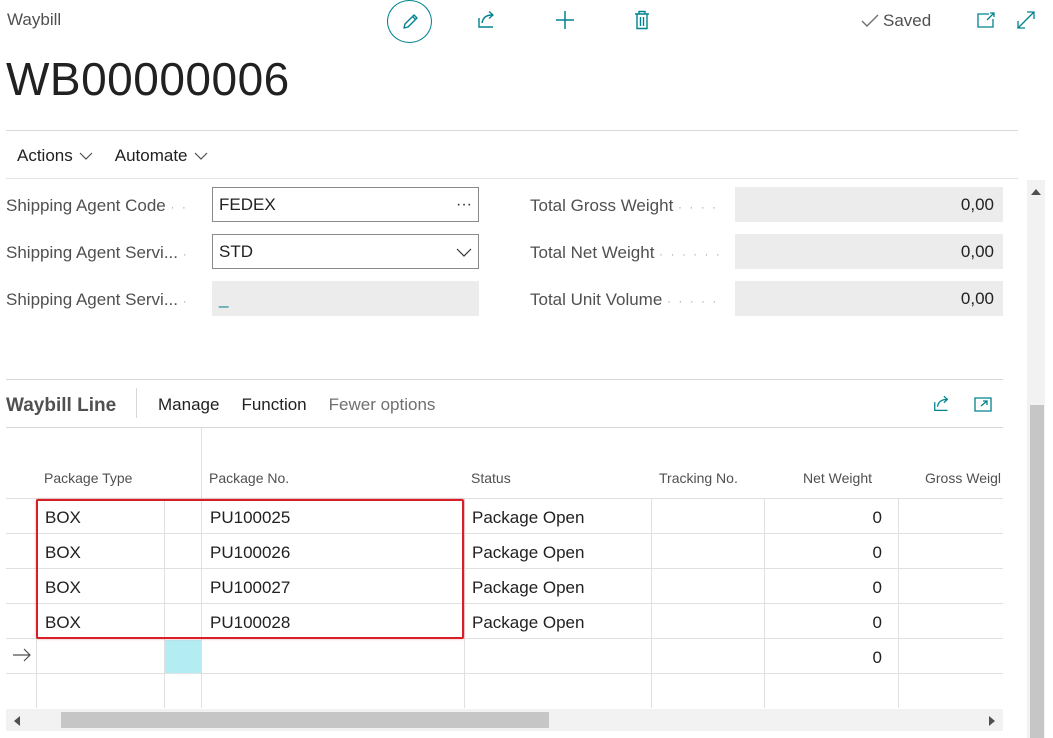 This screenshot has width=1053, height=738. I want to click on lines-share-button, so click(942, 404).